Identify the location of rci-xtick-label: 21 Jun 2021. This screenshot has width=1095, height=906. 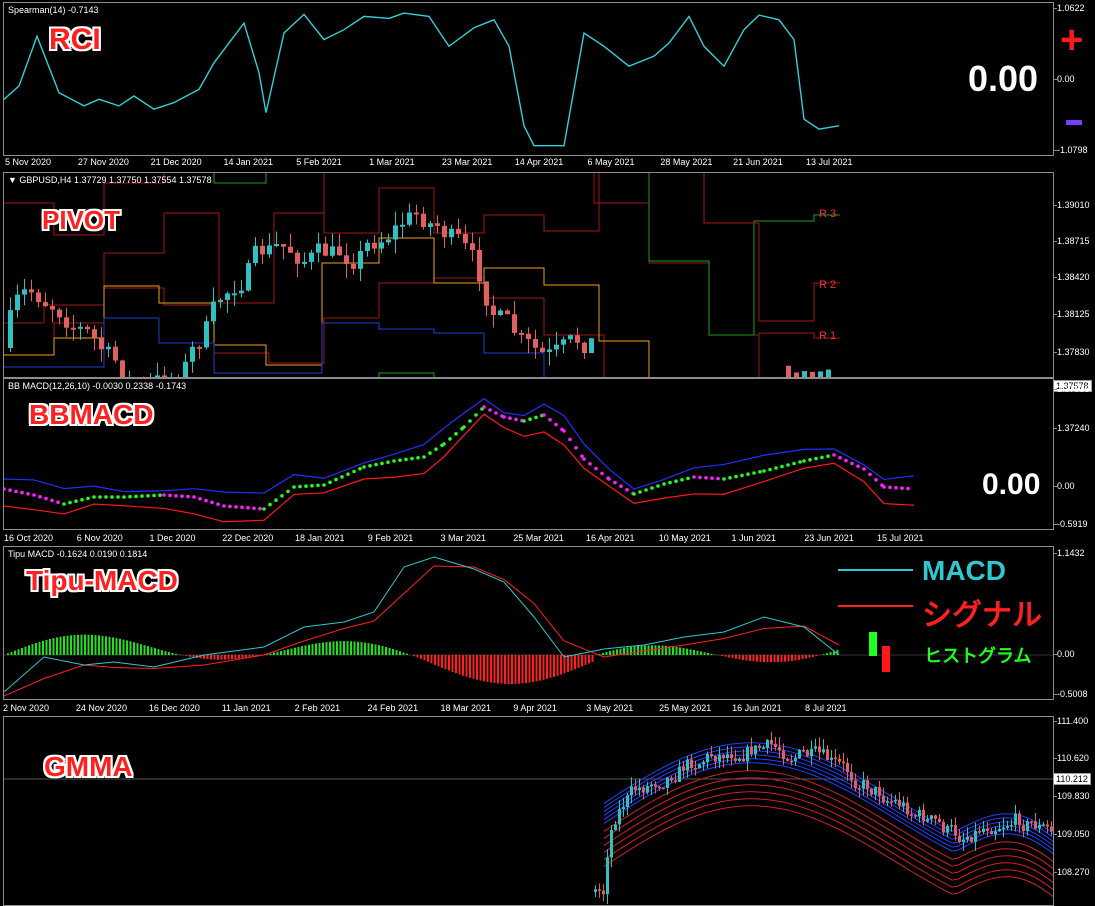
(758, 162).